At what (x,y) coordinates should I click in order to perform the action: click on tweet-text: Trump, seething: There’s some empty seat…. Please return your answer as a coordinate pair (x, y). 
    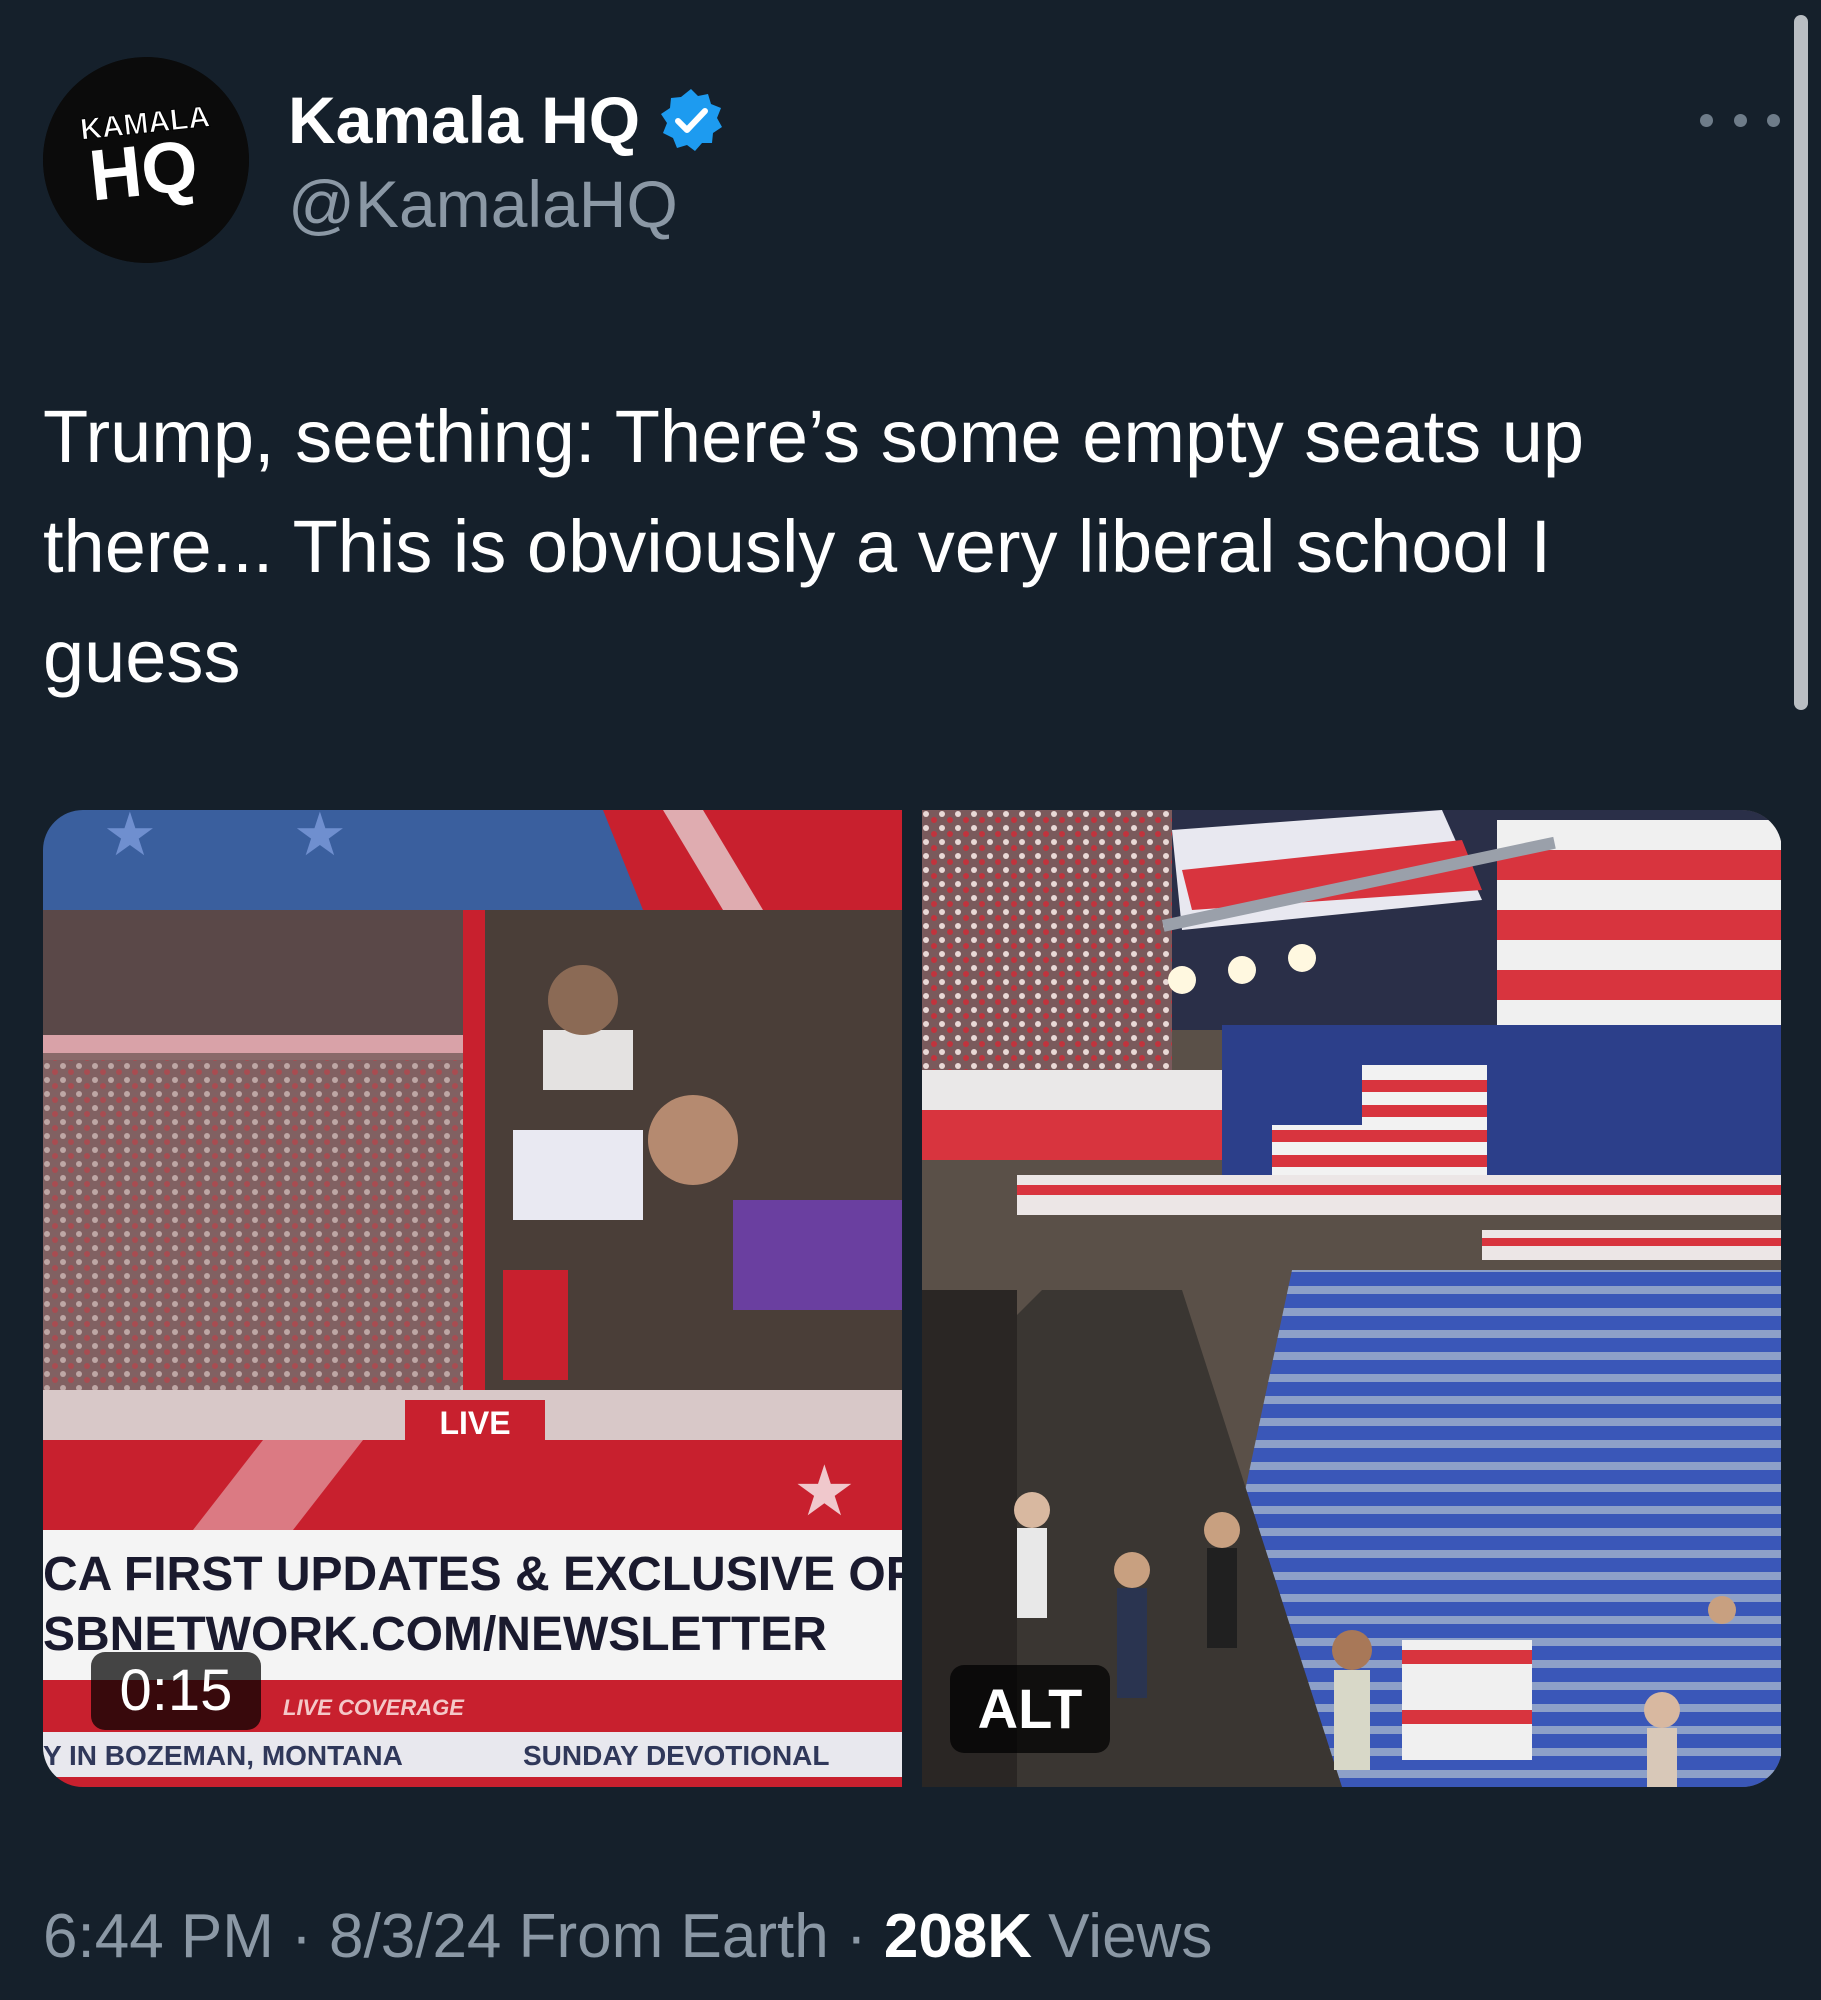
    Looking at the image, I should click on (814, 546).